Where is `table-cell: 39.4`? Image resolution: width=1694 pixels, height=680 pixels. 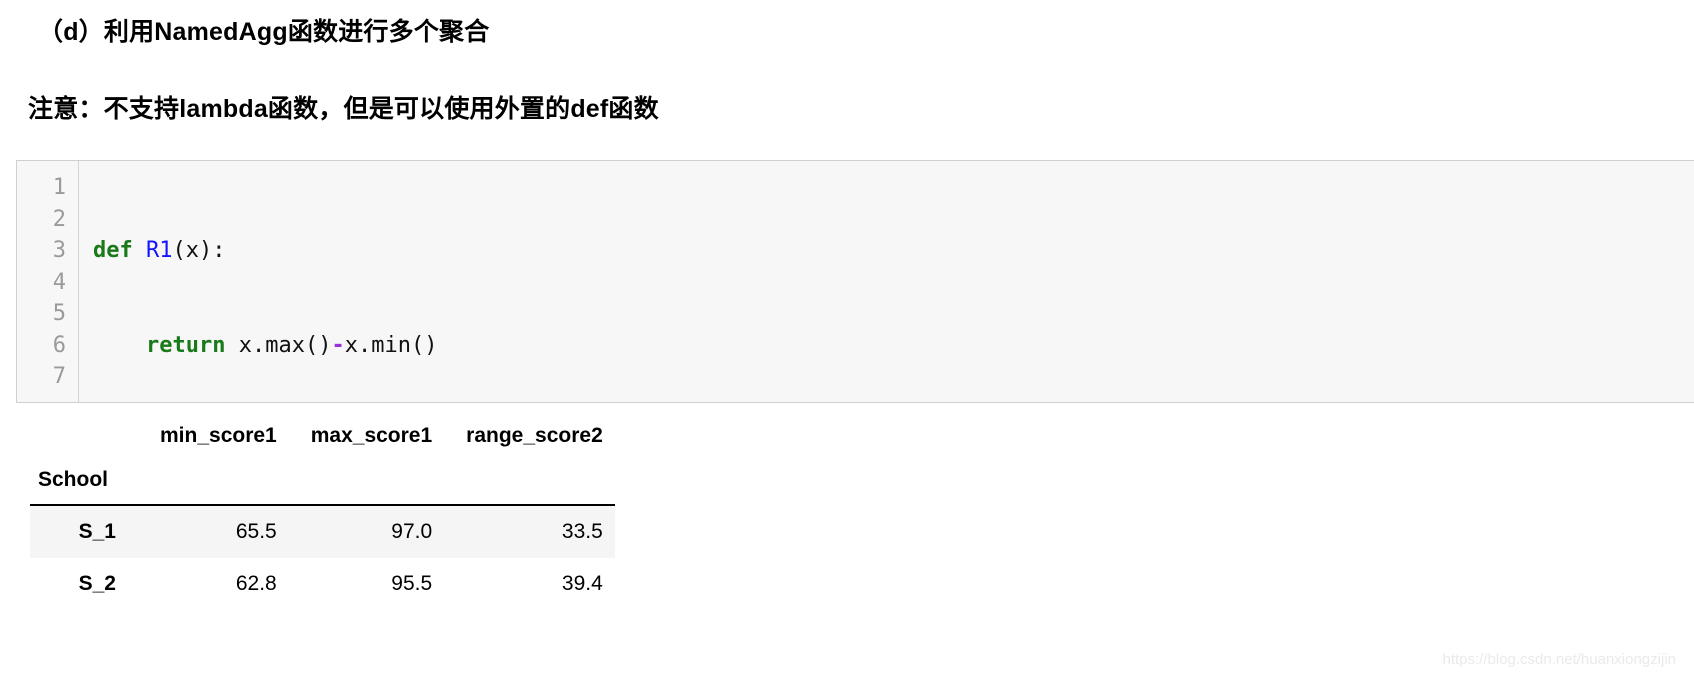 table-cell: 39.4 is located at coordinates (582, 583).